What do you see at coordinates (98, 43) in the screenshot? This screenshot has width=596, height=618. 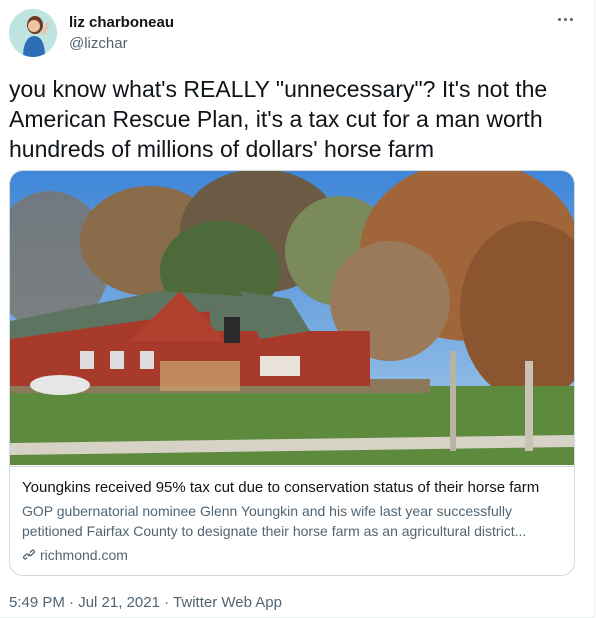 I see `author-handle: @lizchar` at bounding box center [98, 43].